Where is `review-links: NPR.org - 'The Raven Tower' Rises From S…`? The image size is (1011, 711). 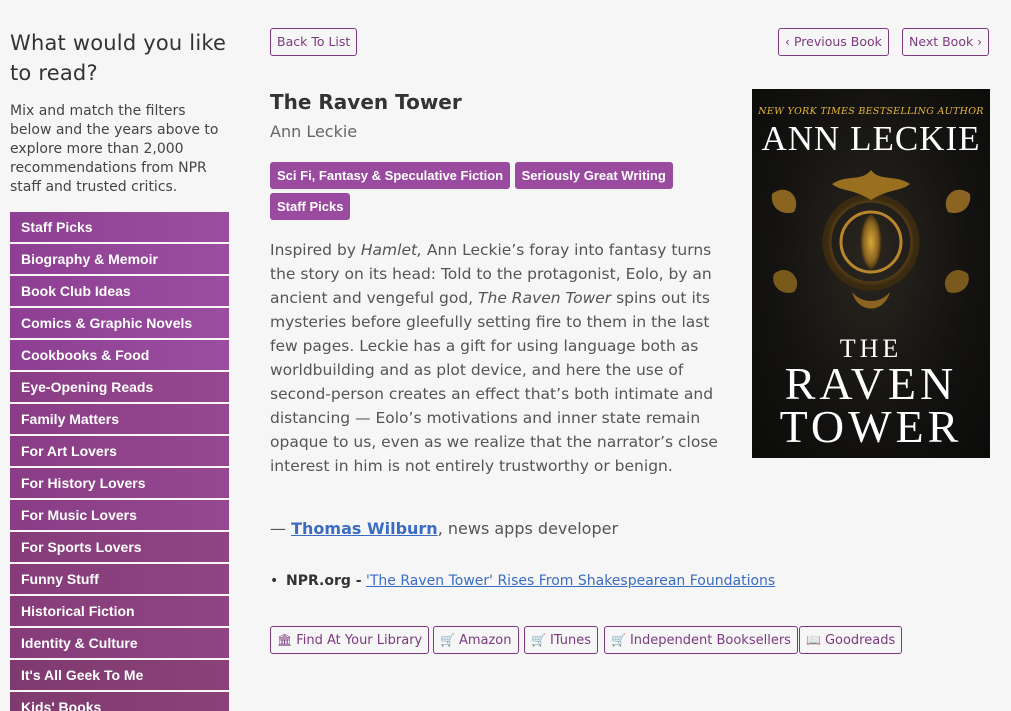 review-links: NPR.org - 'The Raven Tower' Rises From S… is located at coordinates (522, 581).